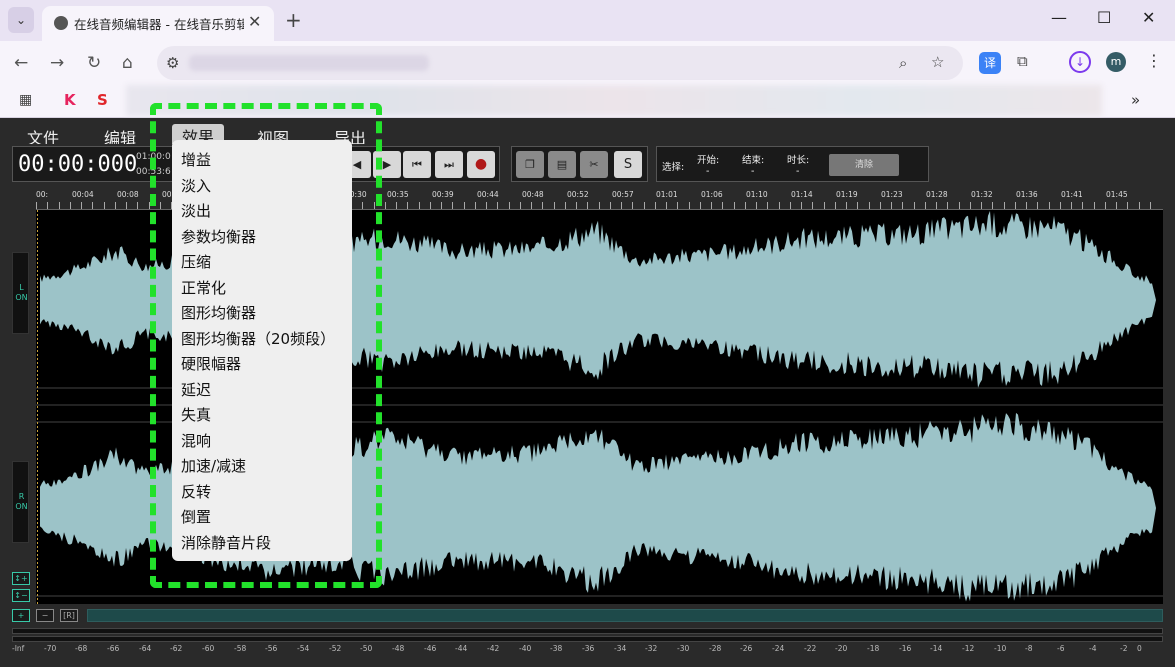 The width and height of the screenshot is (1175, 667). I want to click on meter-label: -24, so click(778, 648).